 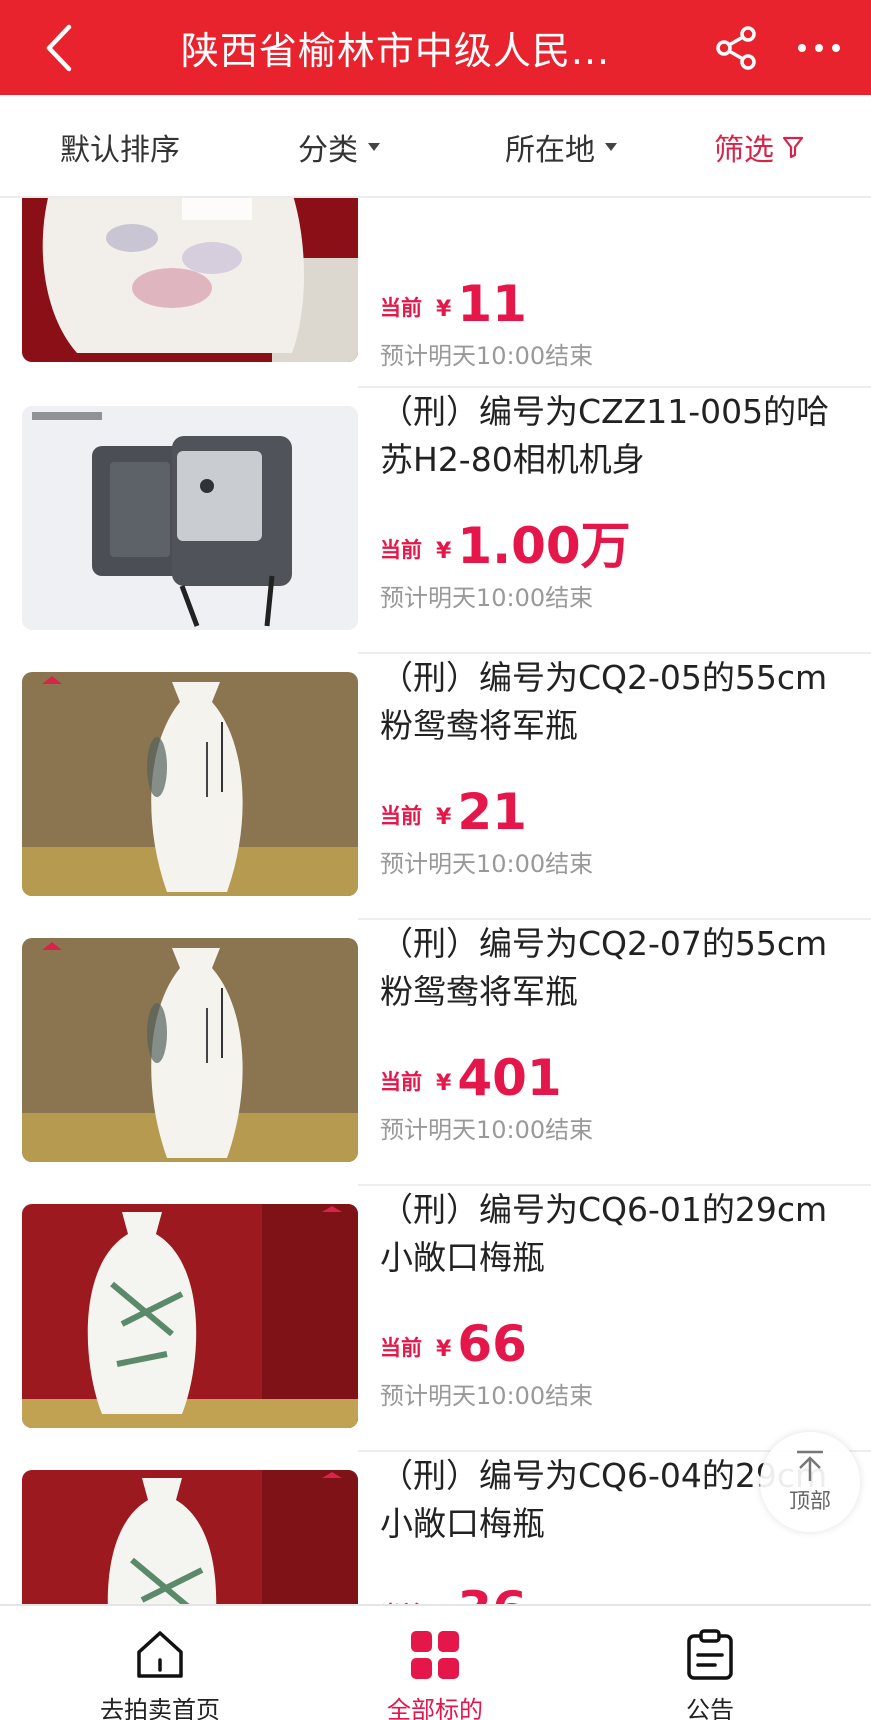 I want to click on share-icon, so click(x=736, y=48).